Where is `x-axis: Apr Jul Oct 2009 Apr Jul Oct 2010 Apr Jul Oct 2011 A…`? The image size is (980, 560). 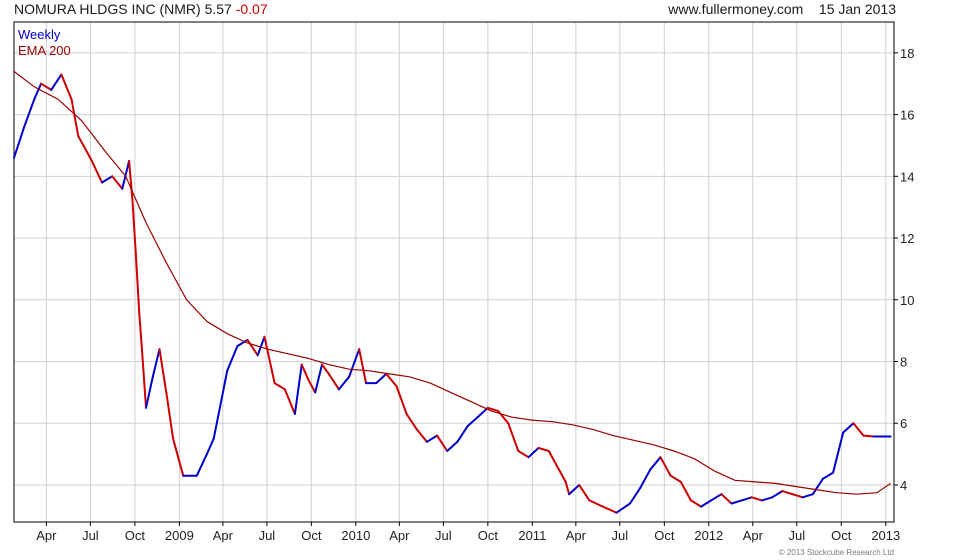
x-axis: Apr Jul Oct 2009 Apr Jul Oct 2010 Apr Jul Oct 2011 A… is located at coordinates (468, 532).